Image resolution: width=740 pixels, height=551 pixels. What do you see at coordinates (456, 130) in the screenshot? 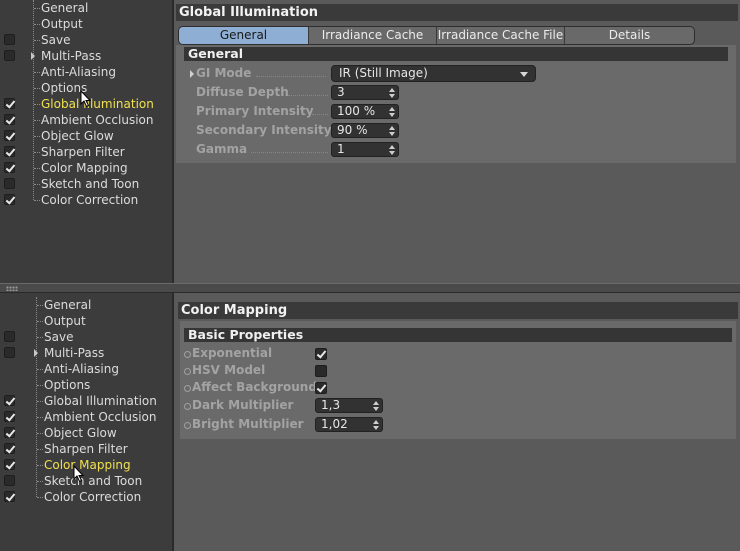
I see `secondary-intensity-row: Secondary Intensity 90 %` at bounding box center [456, 130].